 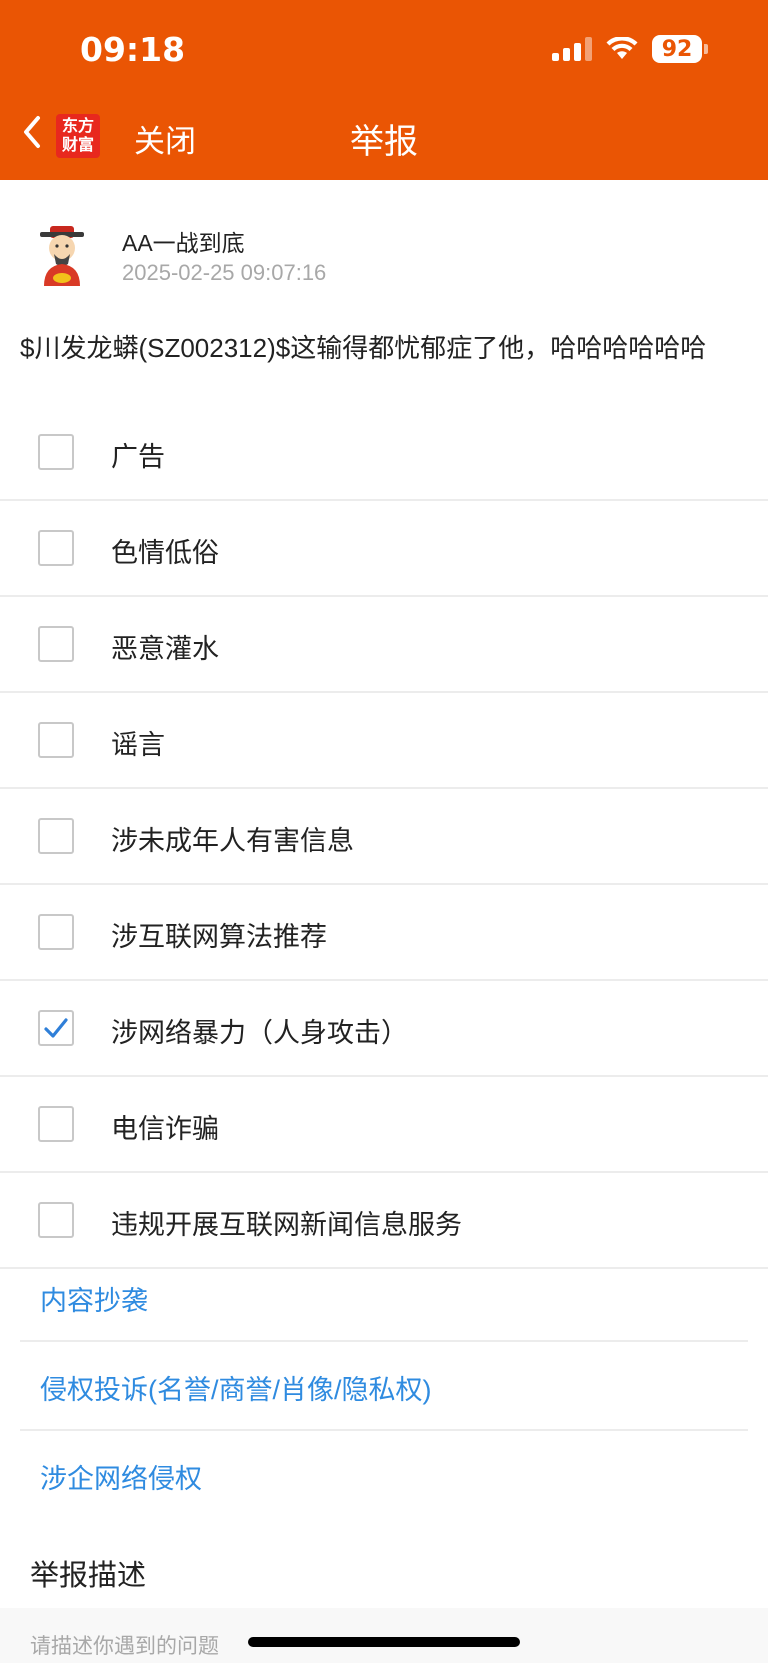 What do you see at coordinates (363, 348) in the screenshot?
I see `post-content: $川发龙蟒(SZ002312)$这输得都忧郁症了他，哈哈哈哈哈哈` at bounding box center [363, 348].